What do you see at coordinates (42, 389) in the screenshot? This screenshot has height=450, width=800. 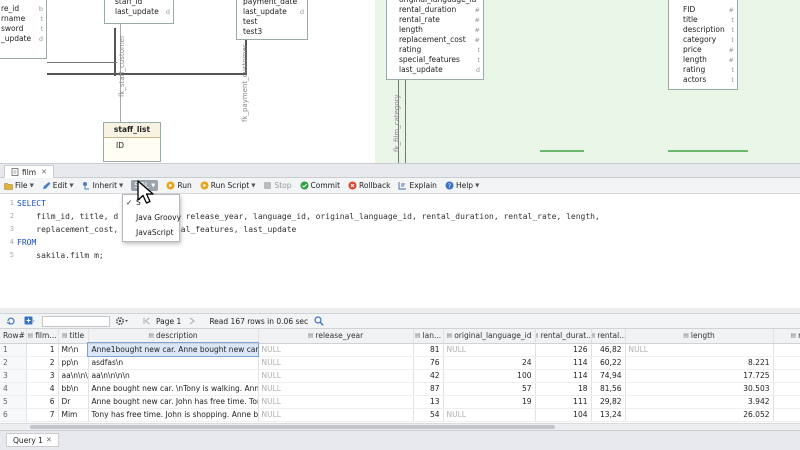 I see `grid-cell: 4` at bounding box center [42, 389].